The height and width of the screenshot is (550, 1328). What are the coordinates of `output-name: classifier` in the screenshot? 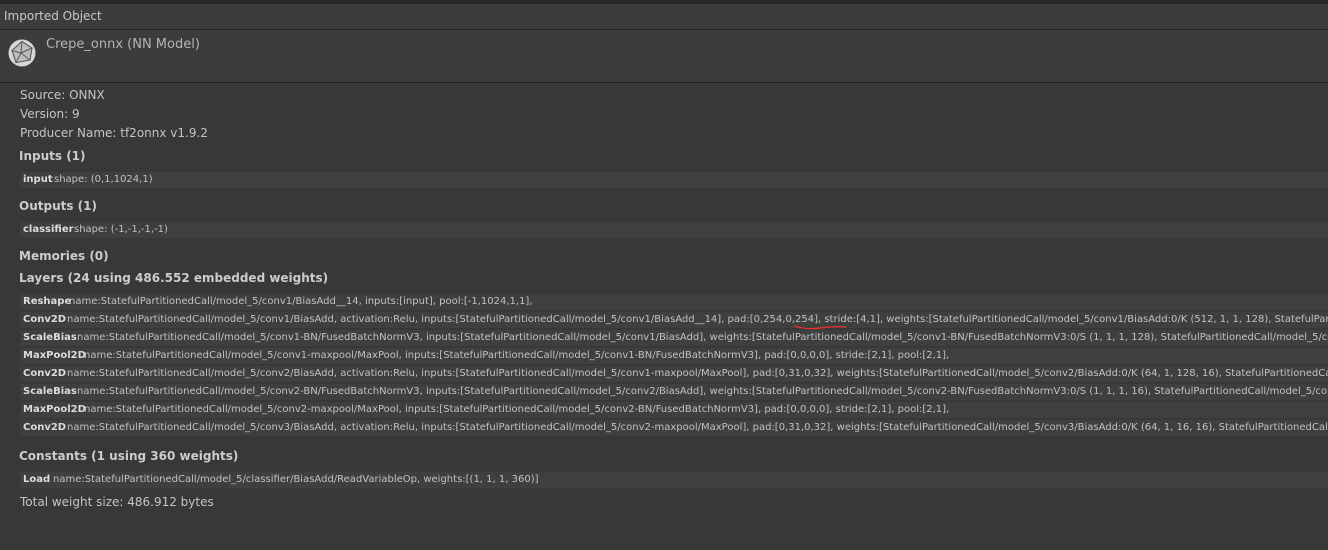 It's located at (48, 229).